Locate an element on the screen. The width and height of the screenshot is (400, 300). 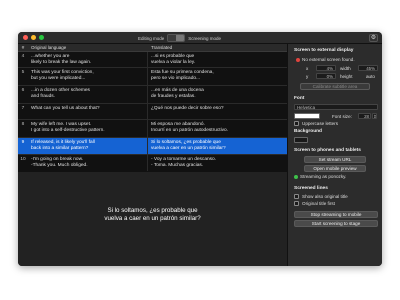
font-size-stepper: ⇕ is located at coordinates (374, 116).